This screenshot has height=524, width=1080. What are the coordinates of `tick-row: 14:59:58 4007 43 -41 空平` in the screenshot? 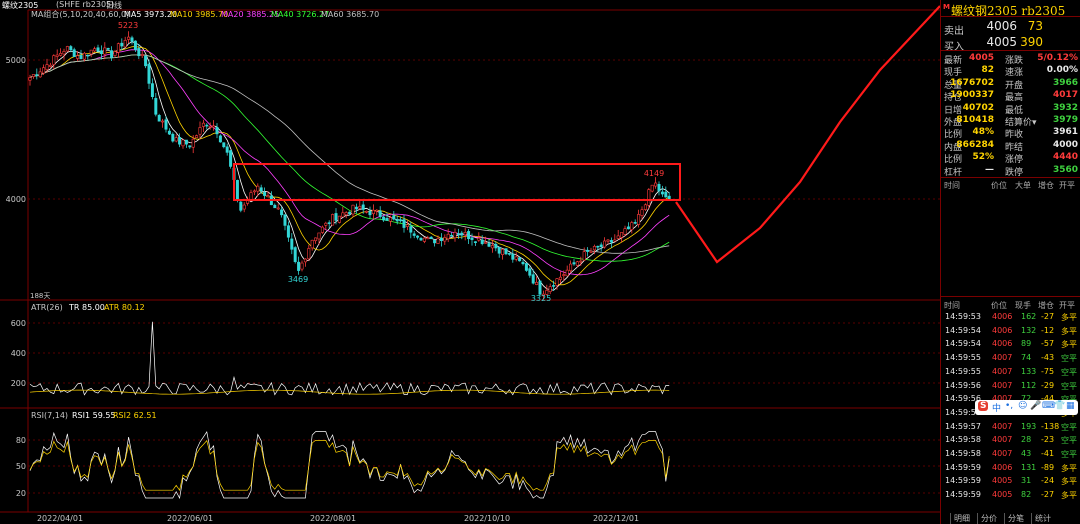 It's located at (1010, 454).